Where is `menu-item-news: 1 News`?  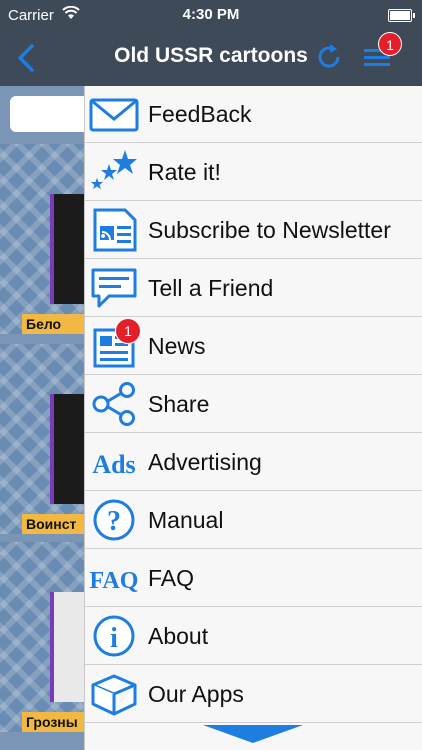 menu-item-news: 1 News is located at coordinates (253, 346).